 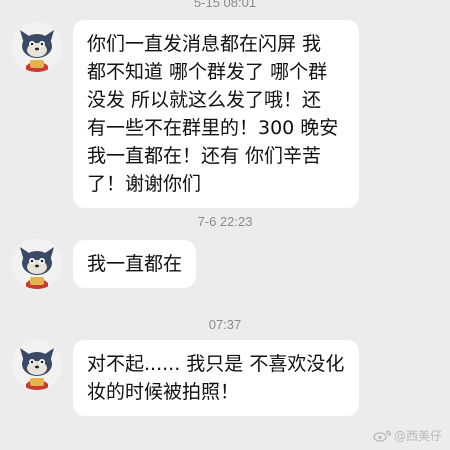 What do you see at coordinates (225, 5) in the screenshot?
I see `timestamp-1: 5-15 08:01` at bounding box center [225, 5].